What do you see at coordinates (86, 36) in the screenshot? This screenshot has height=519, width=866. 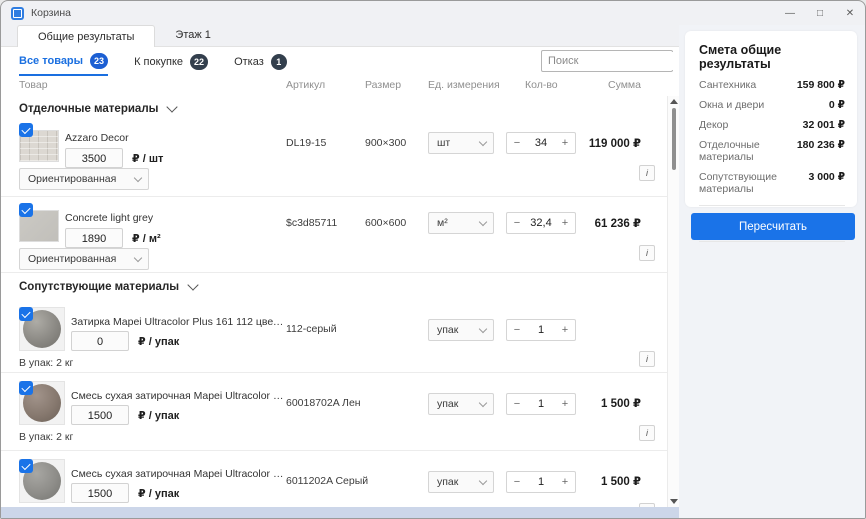 I see `tab-general-results: Общие результаты` at bounding box center [86, 36].